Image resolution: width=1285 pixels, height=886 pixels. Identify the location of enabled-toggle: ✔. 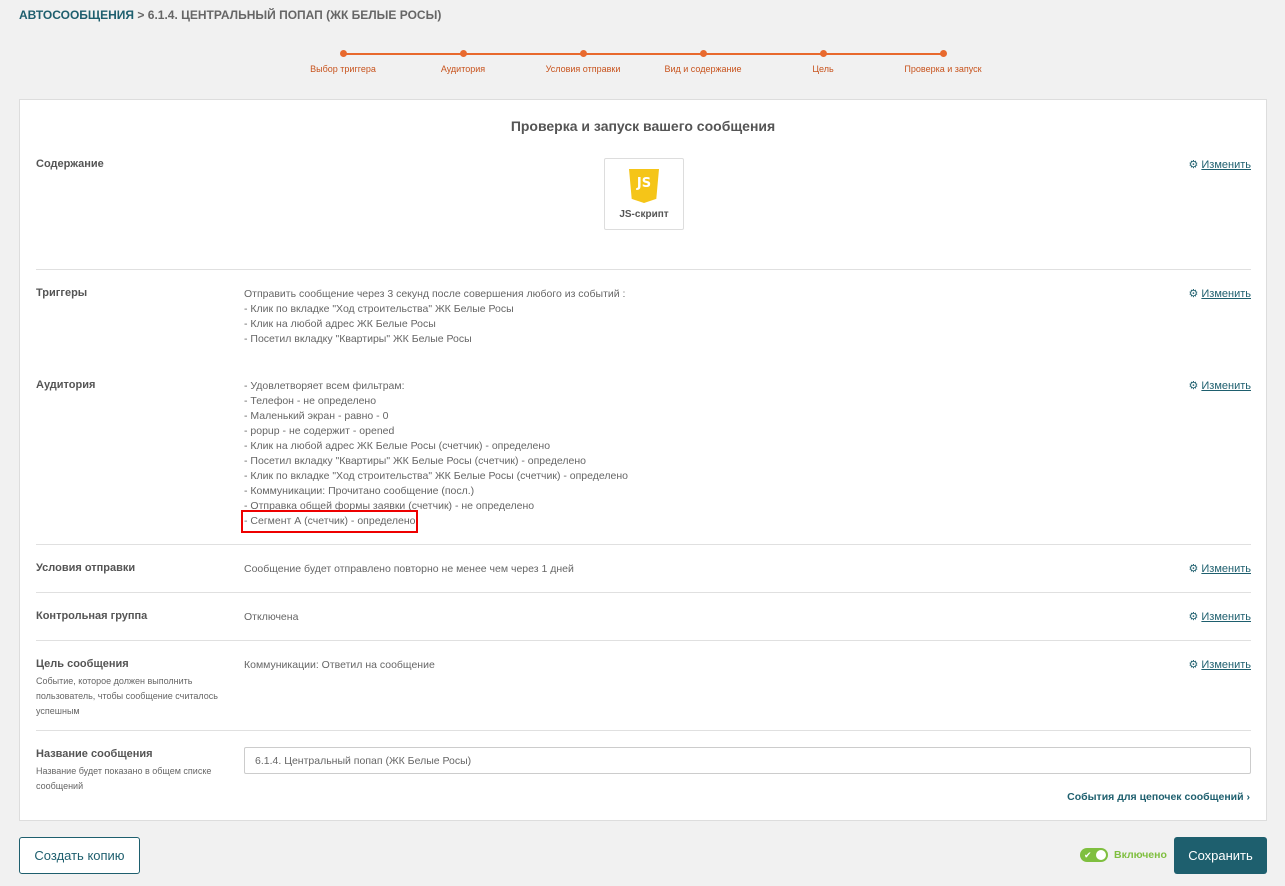
(1094, 855).